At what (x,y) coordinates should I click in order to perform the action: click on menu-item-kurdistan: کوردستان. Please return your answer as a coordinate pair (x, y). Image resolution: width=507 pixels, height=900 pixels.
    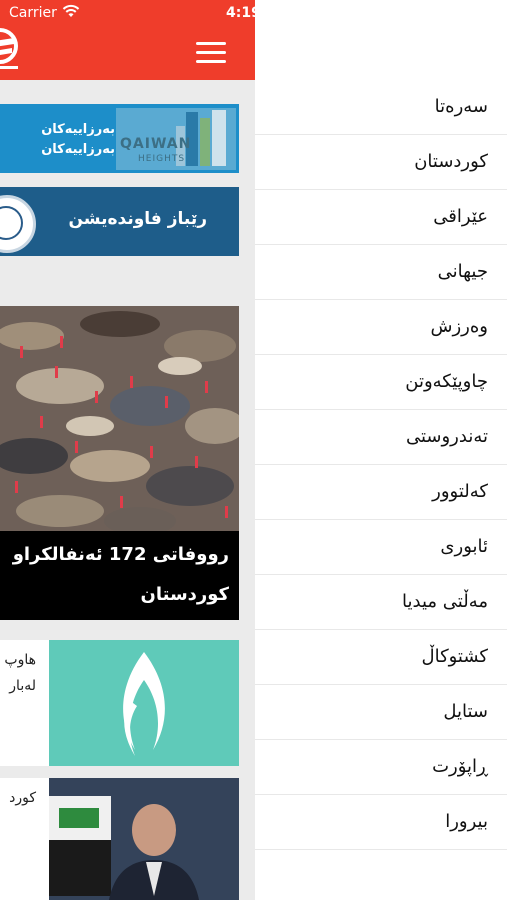
    Looking at the image, I should click on (381, 162).